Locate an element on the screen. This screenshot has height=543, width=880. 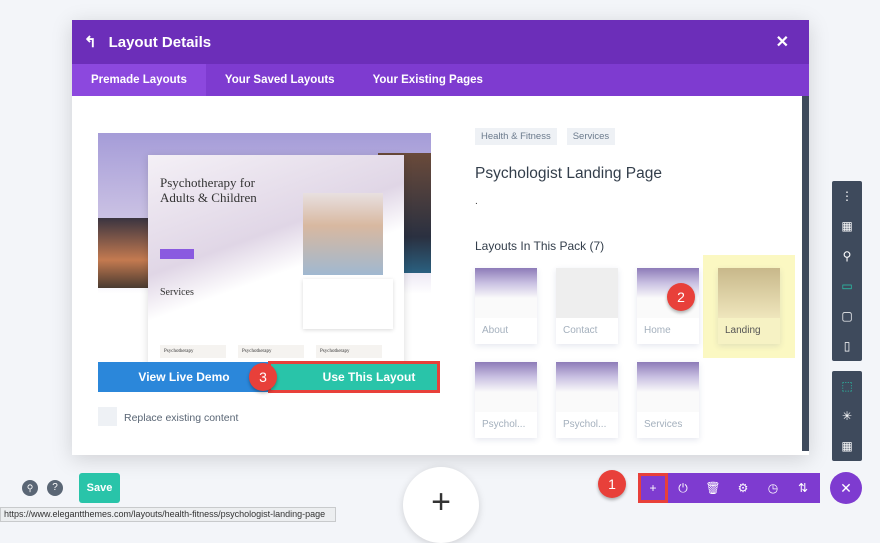
trash-icon: 🗑 is located at coordinates (713, 488).